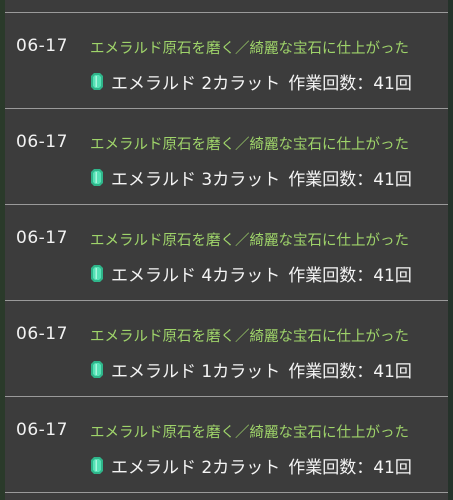 The image size is (453, 500). I want to click on entry-detail: エメラルド 1カラット 作業回数：41回, so click(251, 369).